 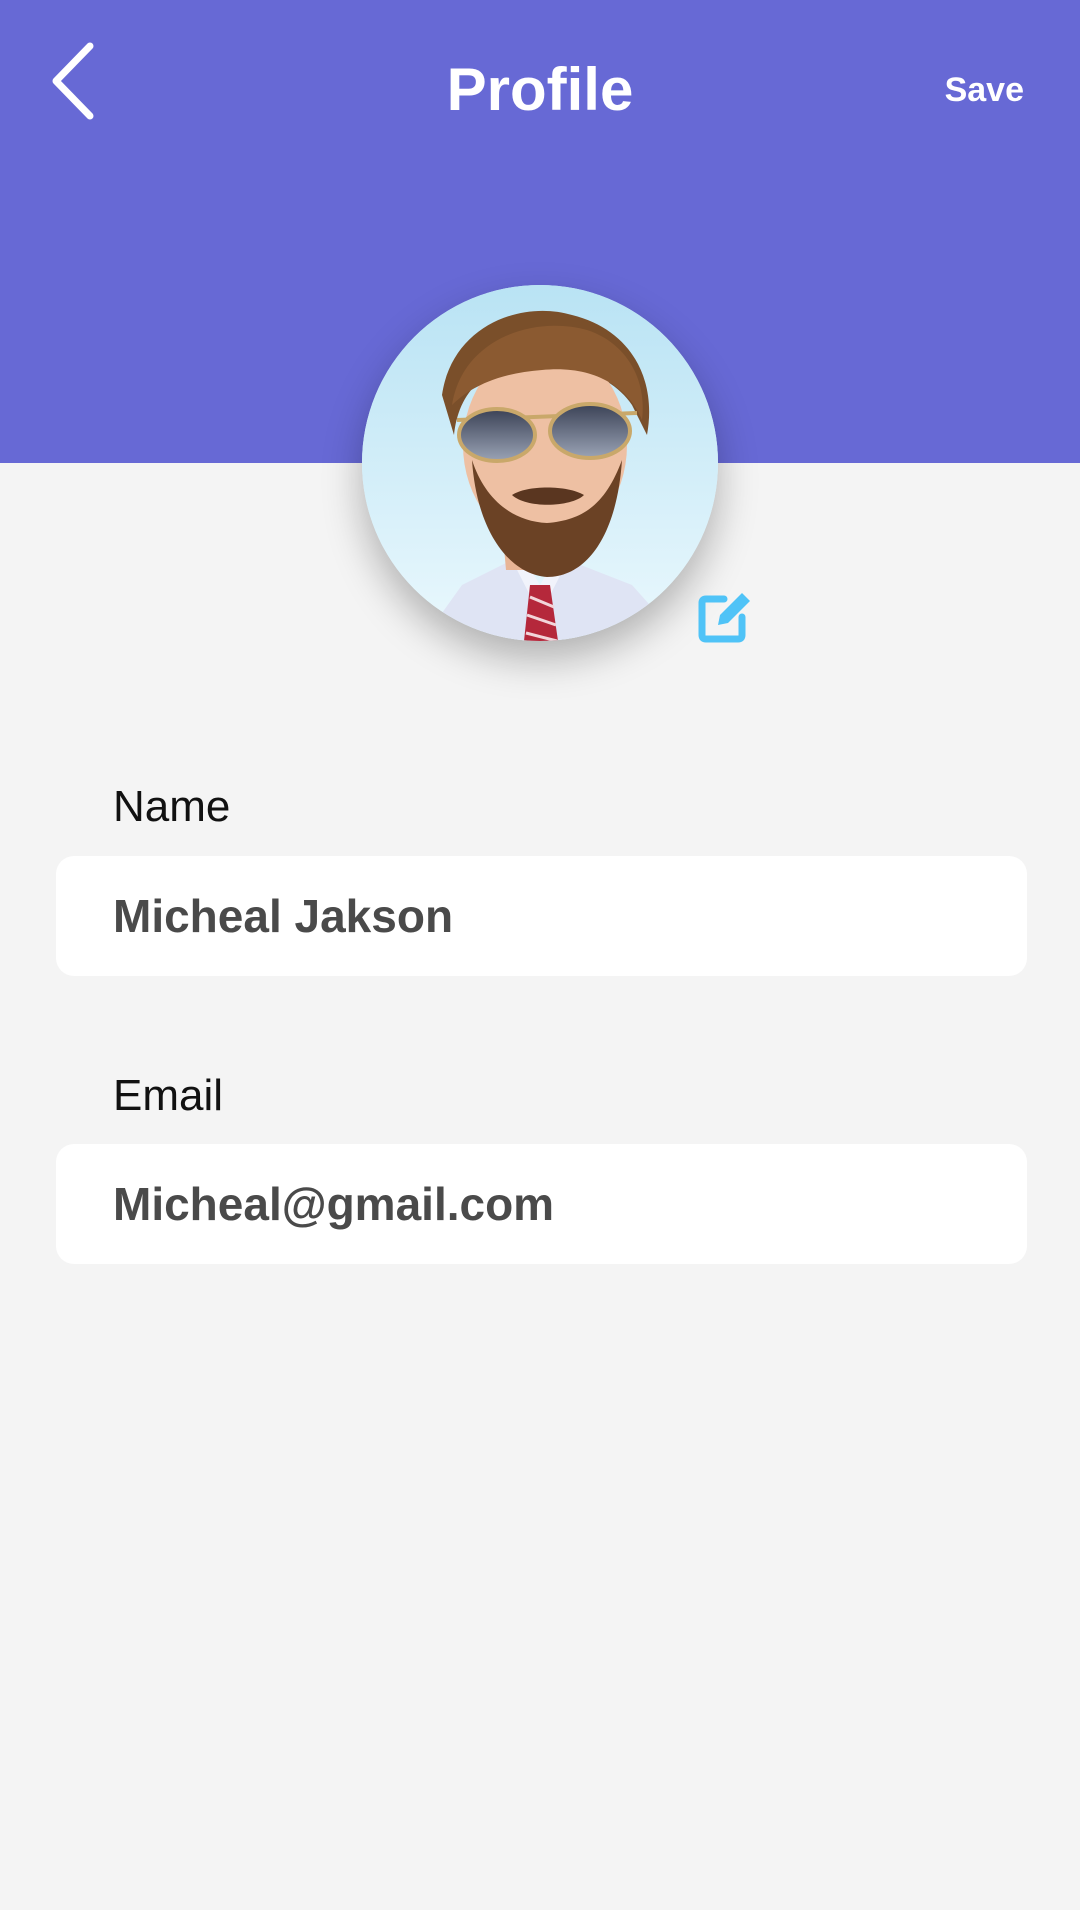 What do you see at coordinates (168, 1095) in the screenshot?
I see `email-label: Email` at bounding box center [168, 1095].